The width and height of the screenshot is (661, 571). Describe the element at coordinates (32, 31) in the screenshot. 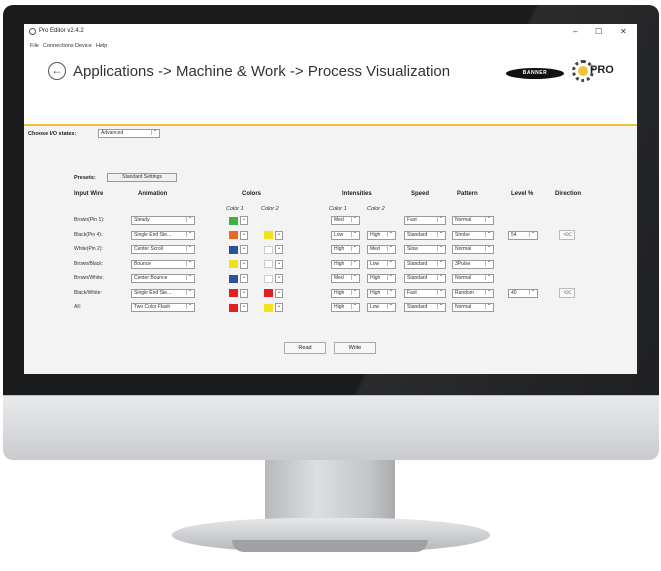

I see `app-icon` at that location.